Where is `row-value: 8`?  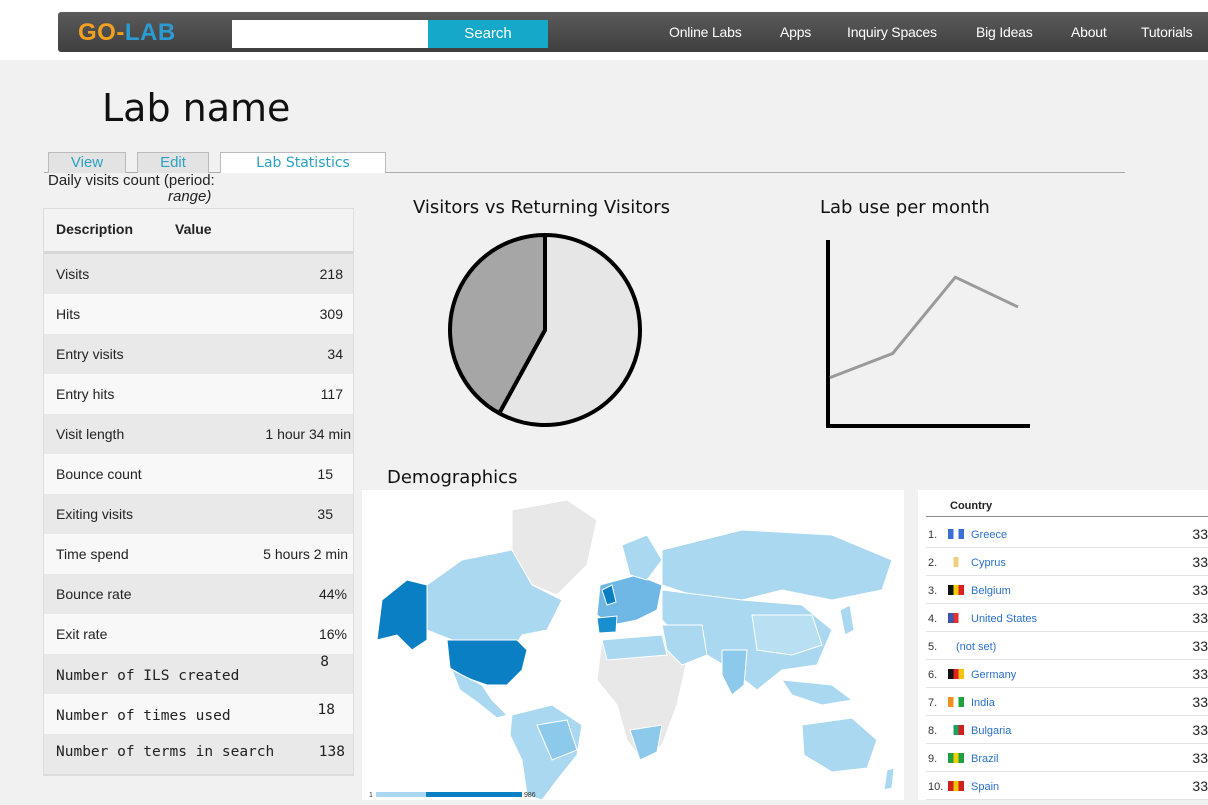
row-value: 8 is located at coordinates (324, 662).